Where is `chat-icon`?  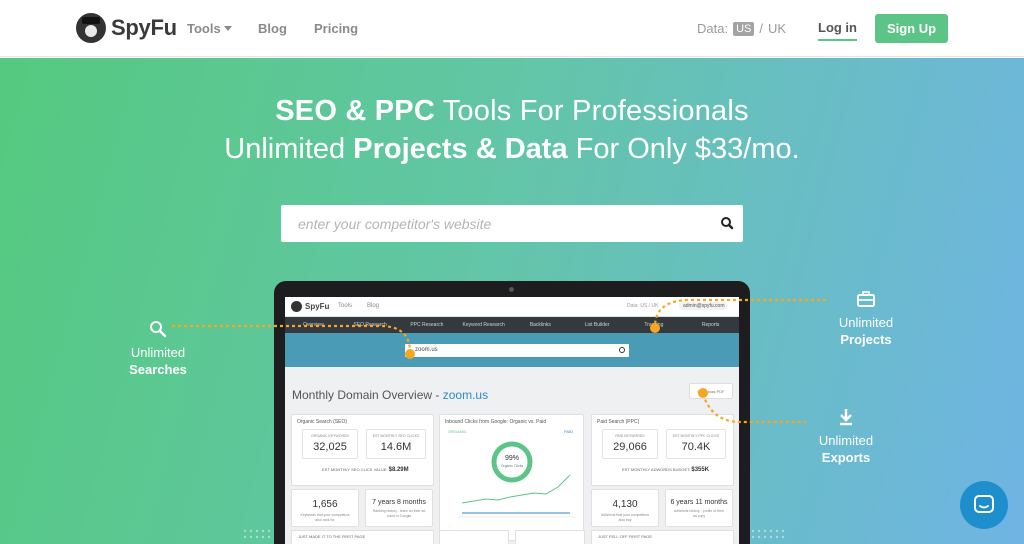 chat-icon is located at coordinates (984, 504).